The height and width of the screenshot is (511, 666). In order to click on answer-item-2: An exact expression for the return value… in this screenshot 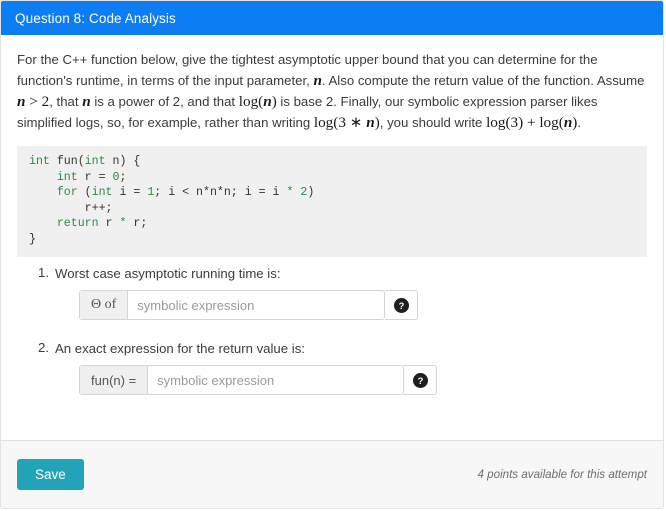, I will do `click(342, 367)`.